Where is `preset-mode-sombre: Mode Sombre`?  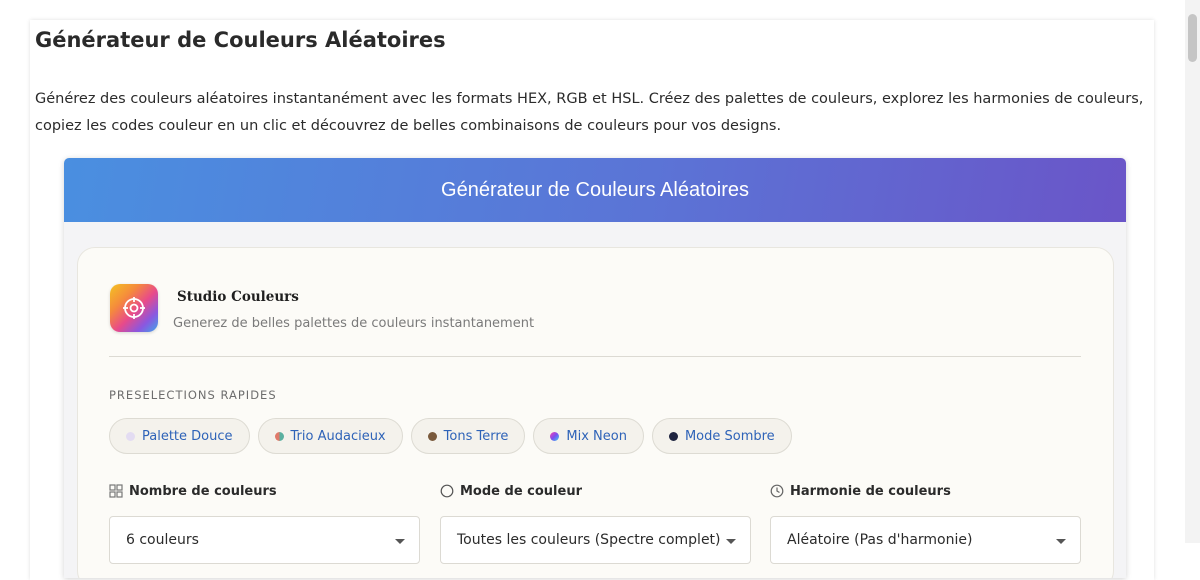
preset-mode-sombre: Mode Sombre is located at coordinates (721, 436).